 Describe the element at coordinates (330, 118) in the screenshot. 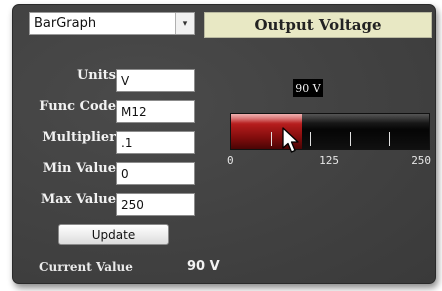

I see `bar-graph-shine` at that location.